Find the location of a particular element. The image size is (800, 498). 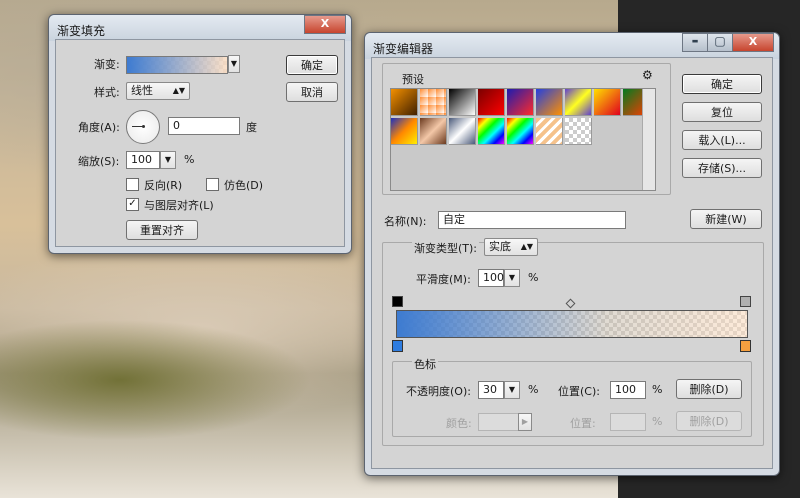

name-label: 名称(N): is located at coordinates (405, 221).